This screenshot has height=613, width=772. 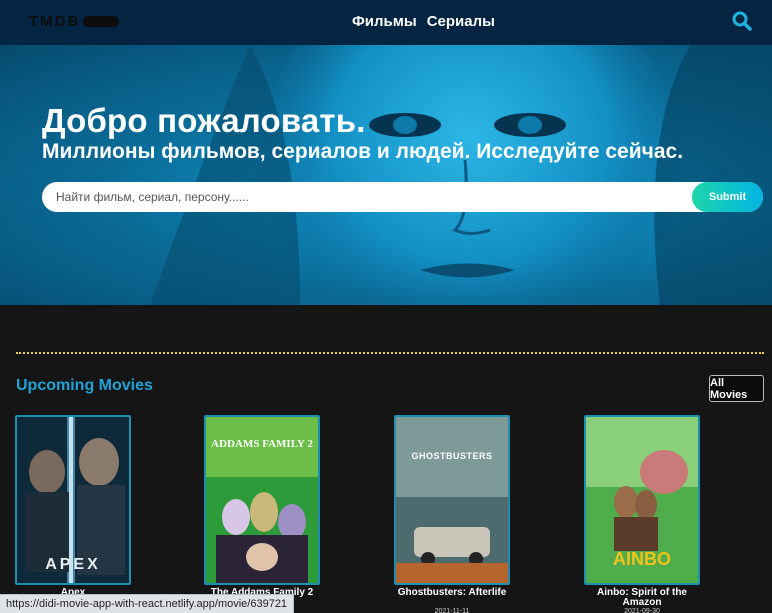 I want to click on movie-date: 2021-11-11, so click(x=452, y=610).